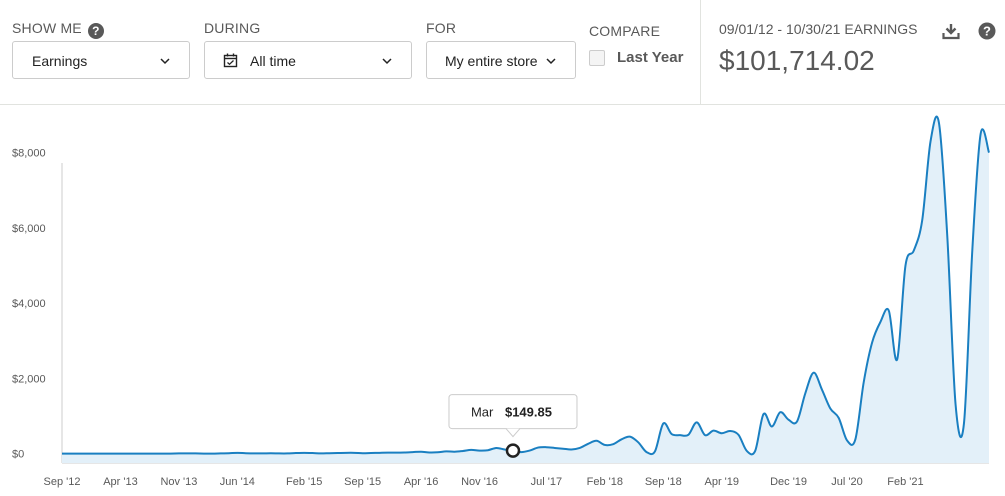 The width and height of the screenshot is (1005, 496). I want to click on tooltip-month: Mar, so click(482, 412).